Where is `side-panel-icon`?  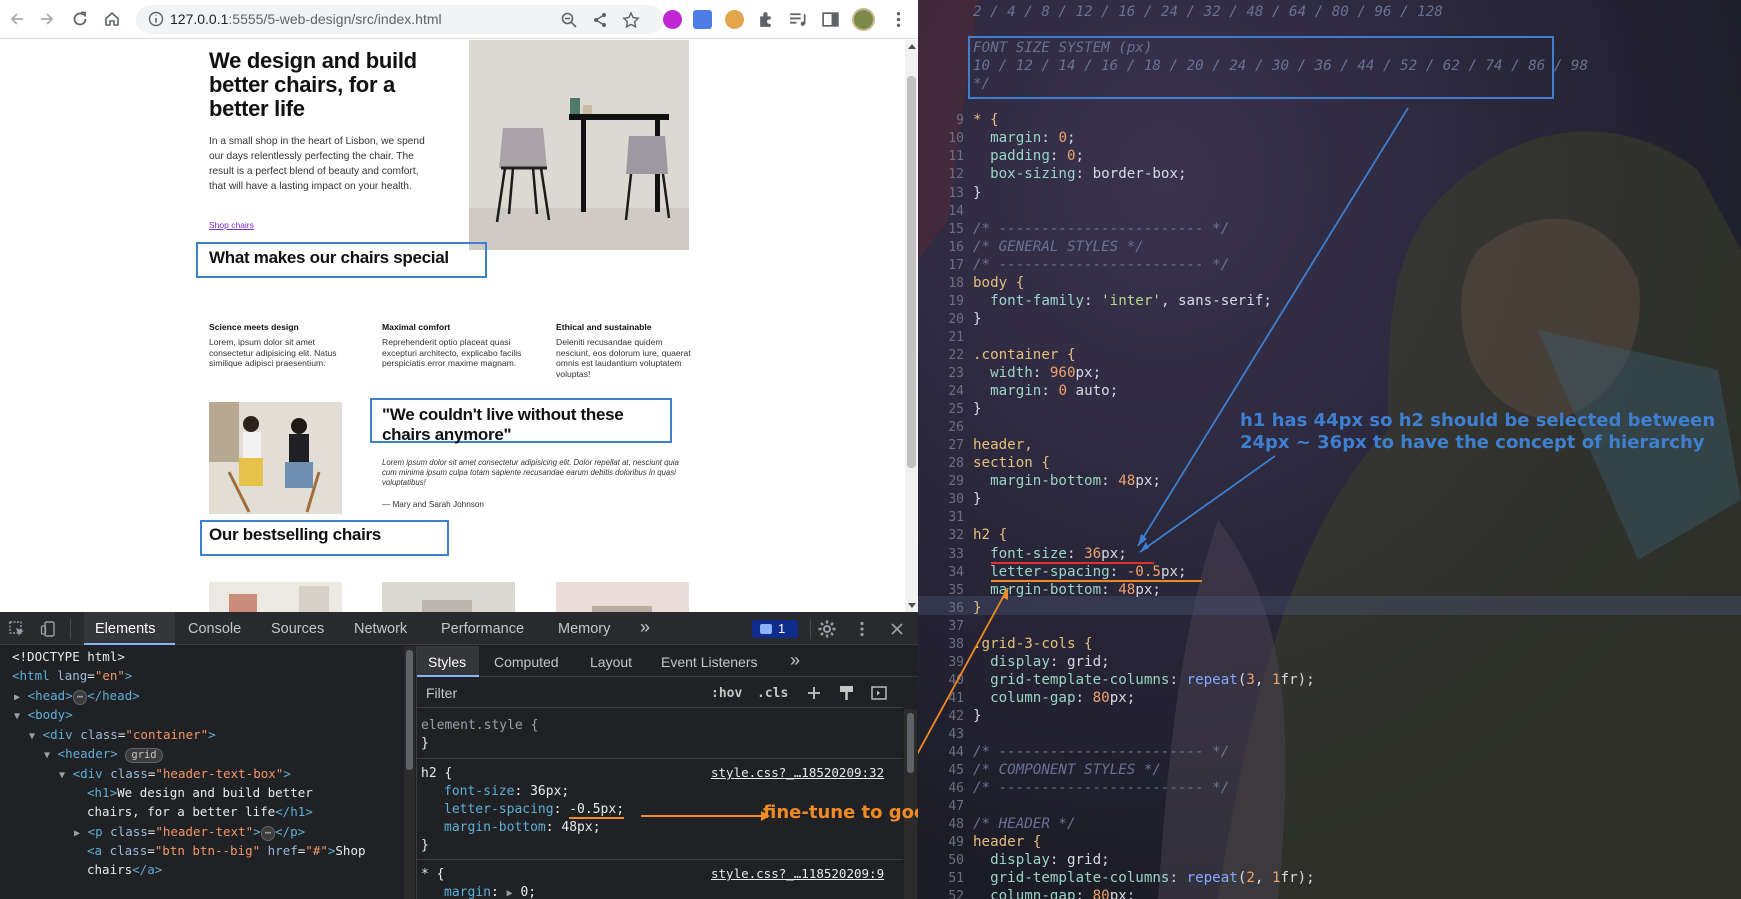
side-panel-icon is located at coordinates (830, 19).